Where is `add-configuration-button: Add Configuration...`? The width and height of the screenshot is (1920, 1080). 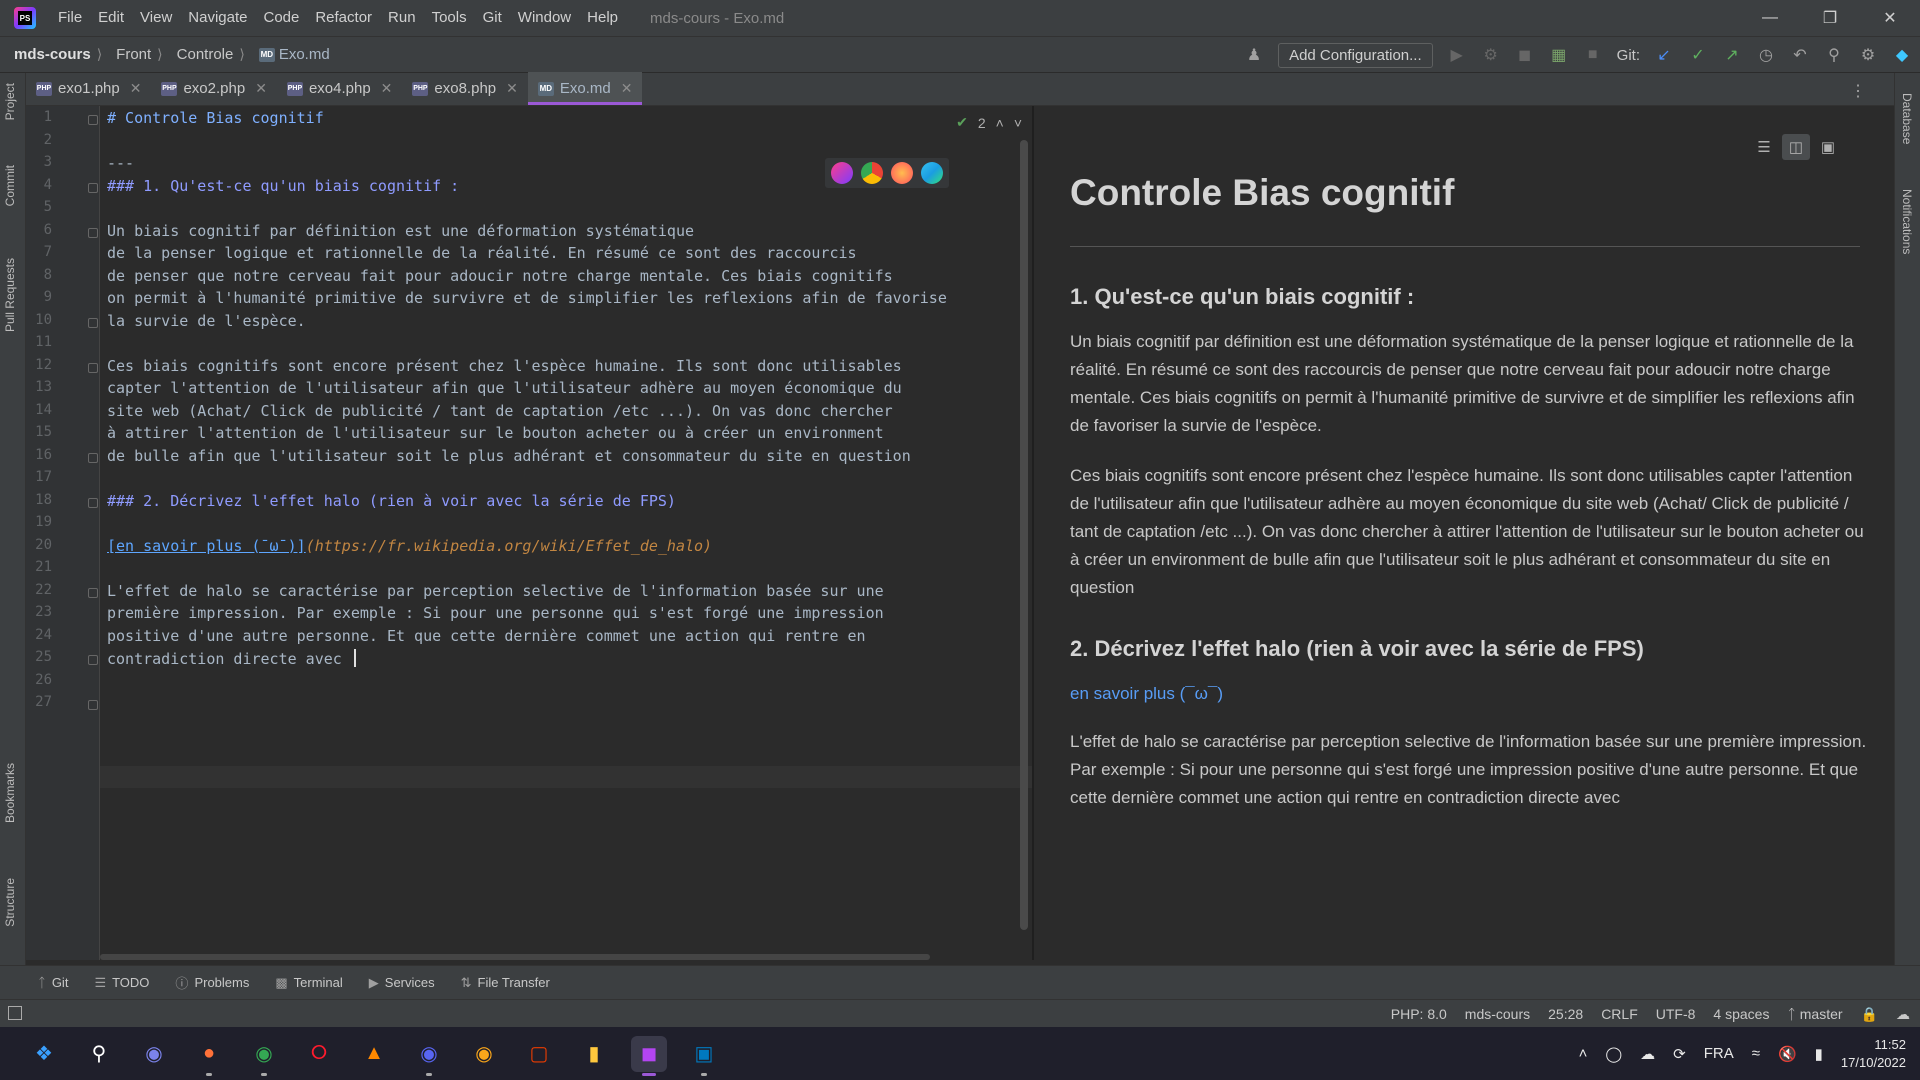
add-configuration-button: Add Configuration... is located at coordinates (1355, 55).